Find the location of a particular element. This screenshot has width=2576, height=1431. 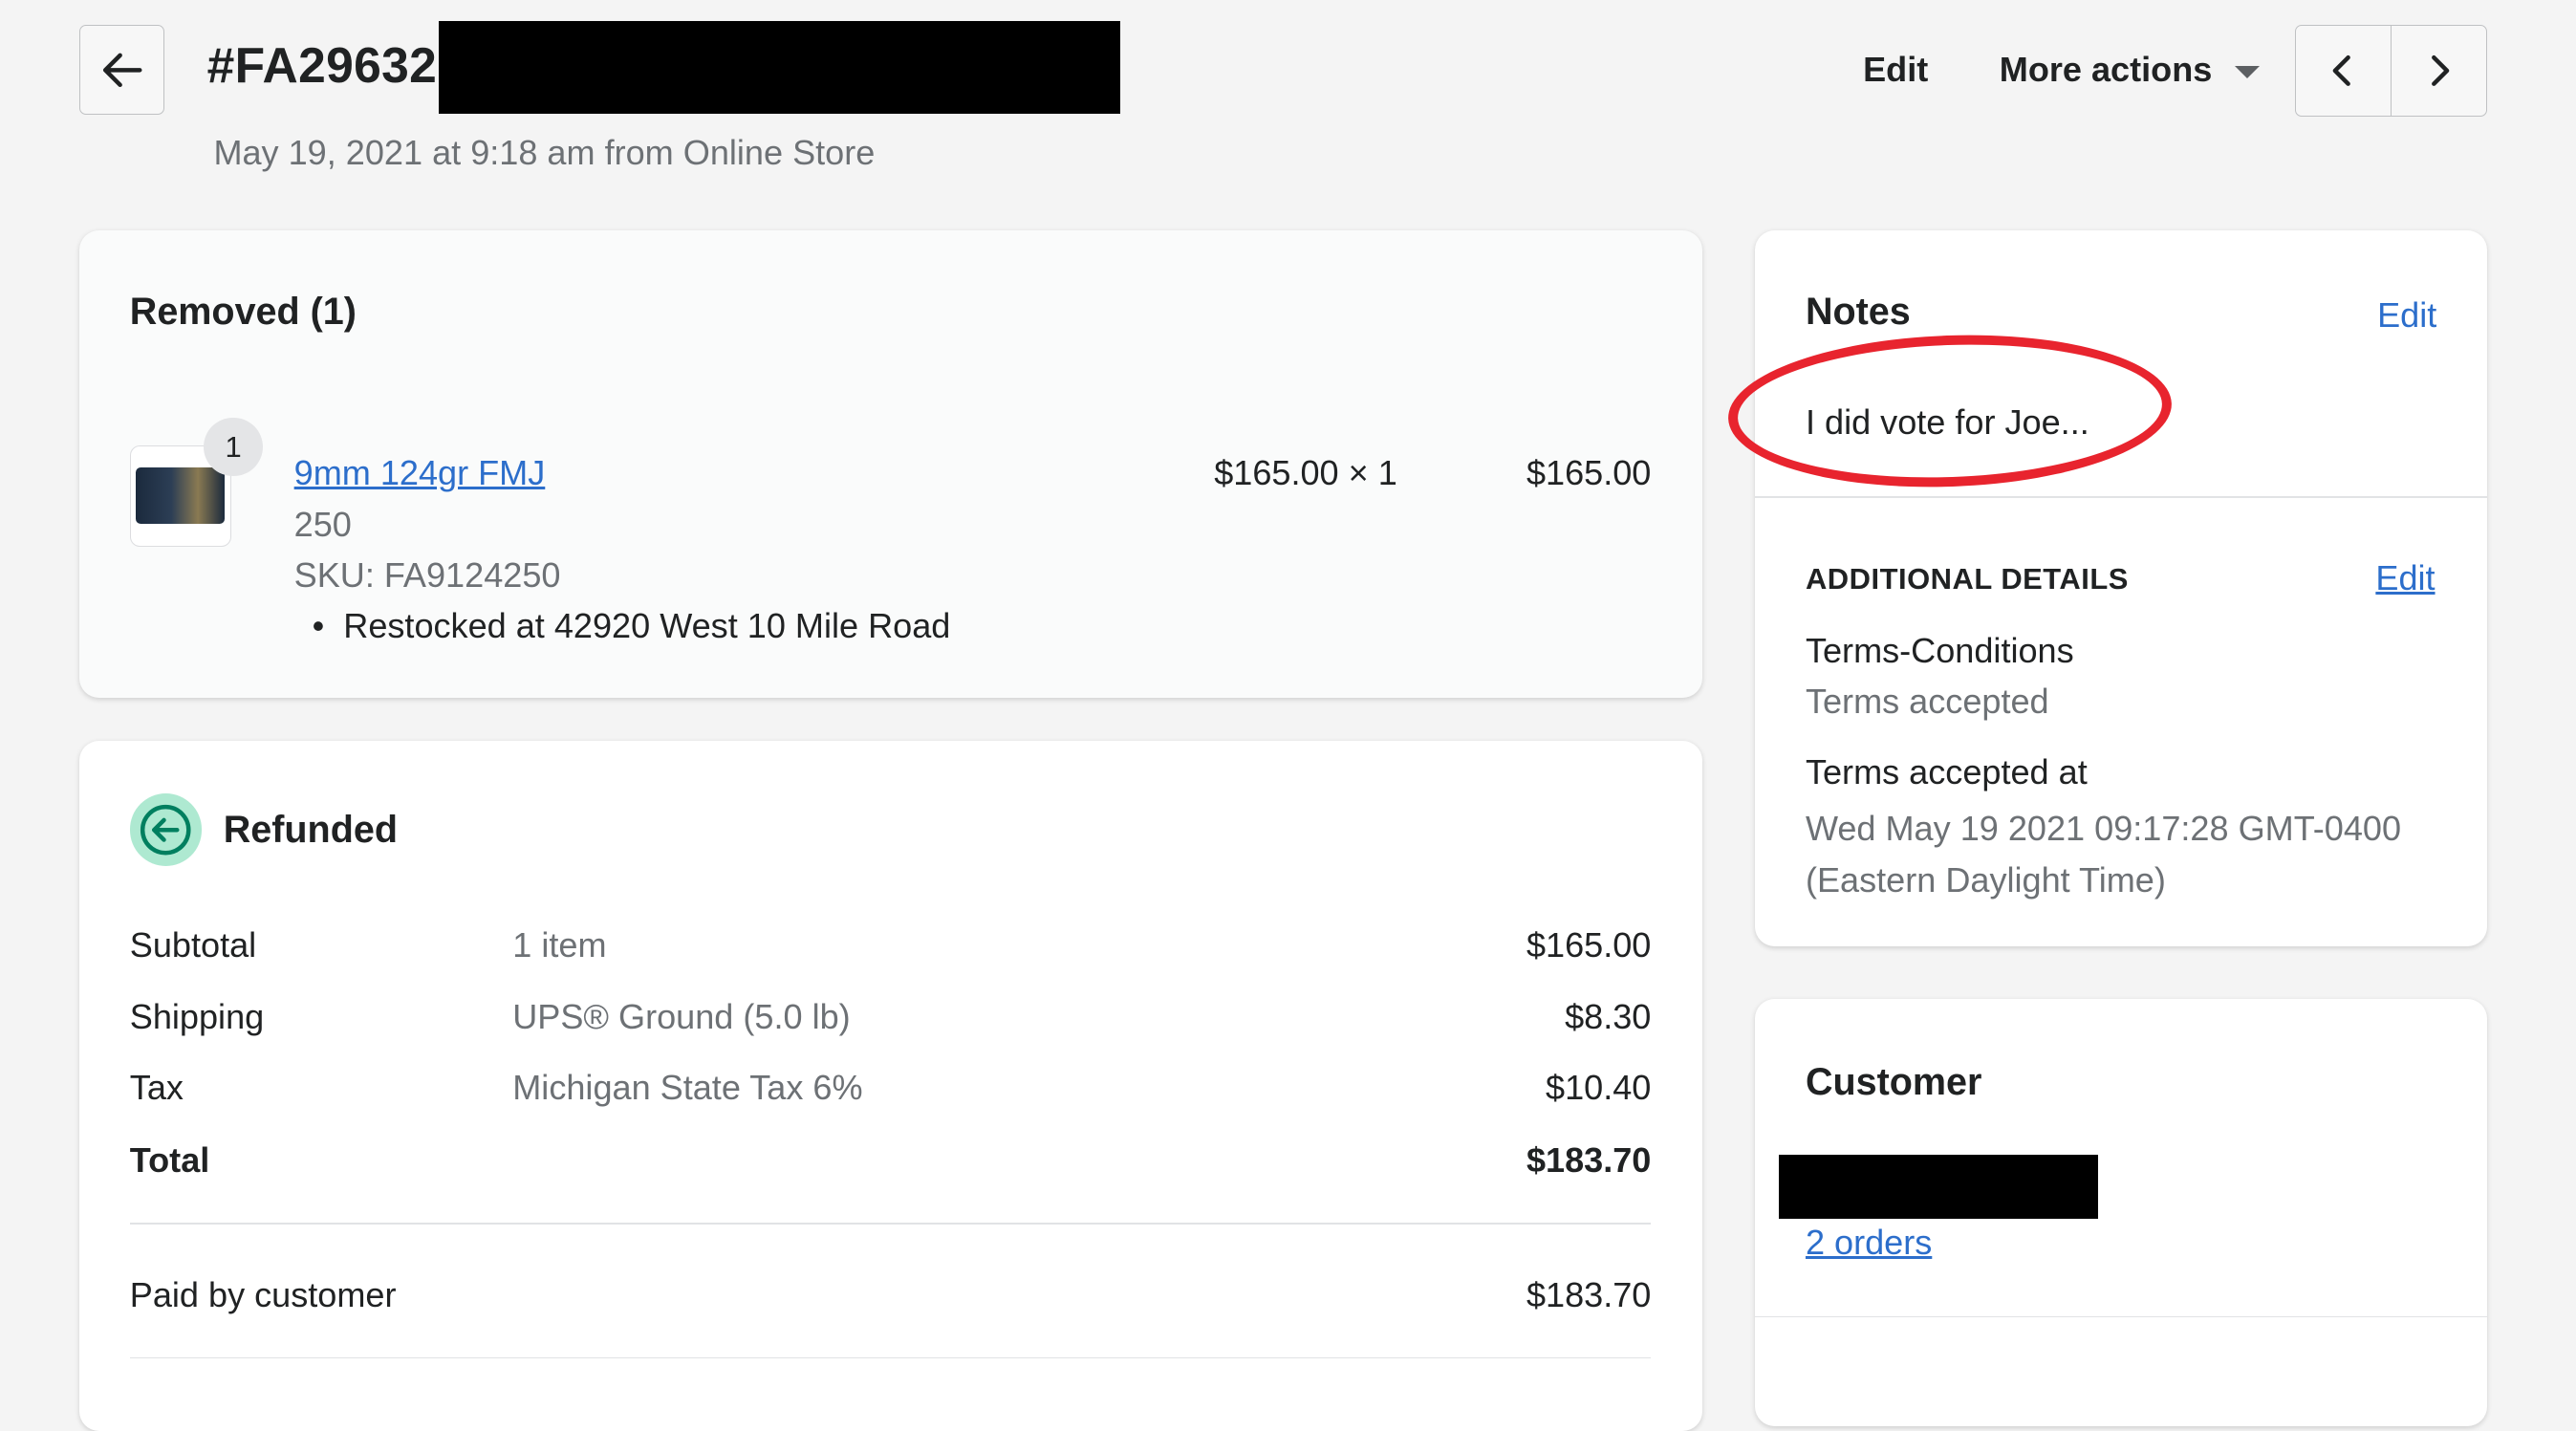

next-order-button is located at coordinates (2438, 71).